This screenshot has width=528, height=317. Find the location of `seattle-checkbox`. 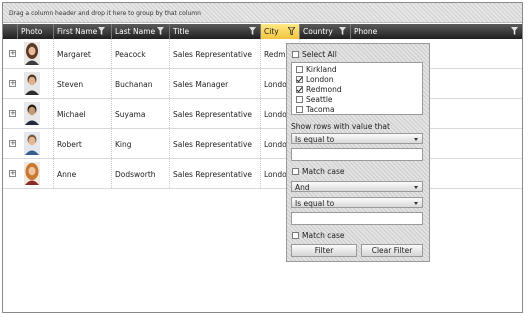

seattle-checkbox is located at coordinates (299, 99).